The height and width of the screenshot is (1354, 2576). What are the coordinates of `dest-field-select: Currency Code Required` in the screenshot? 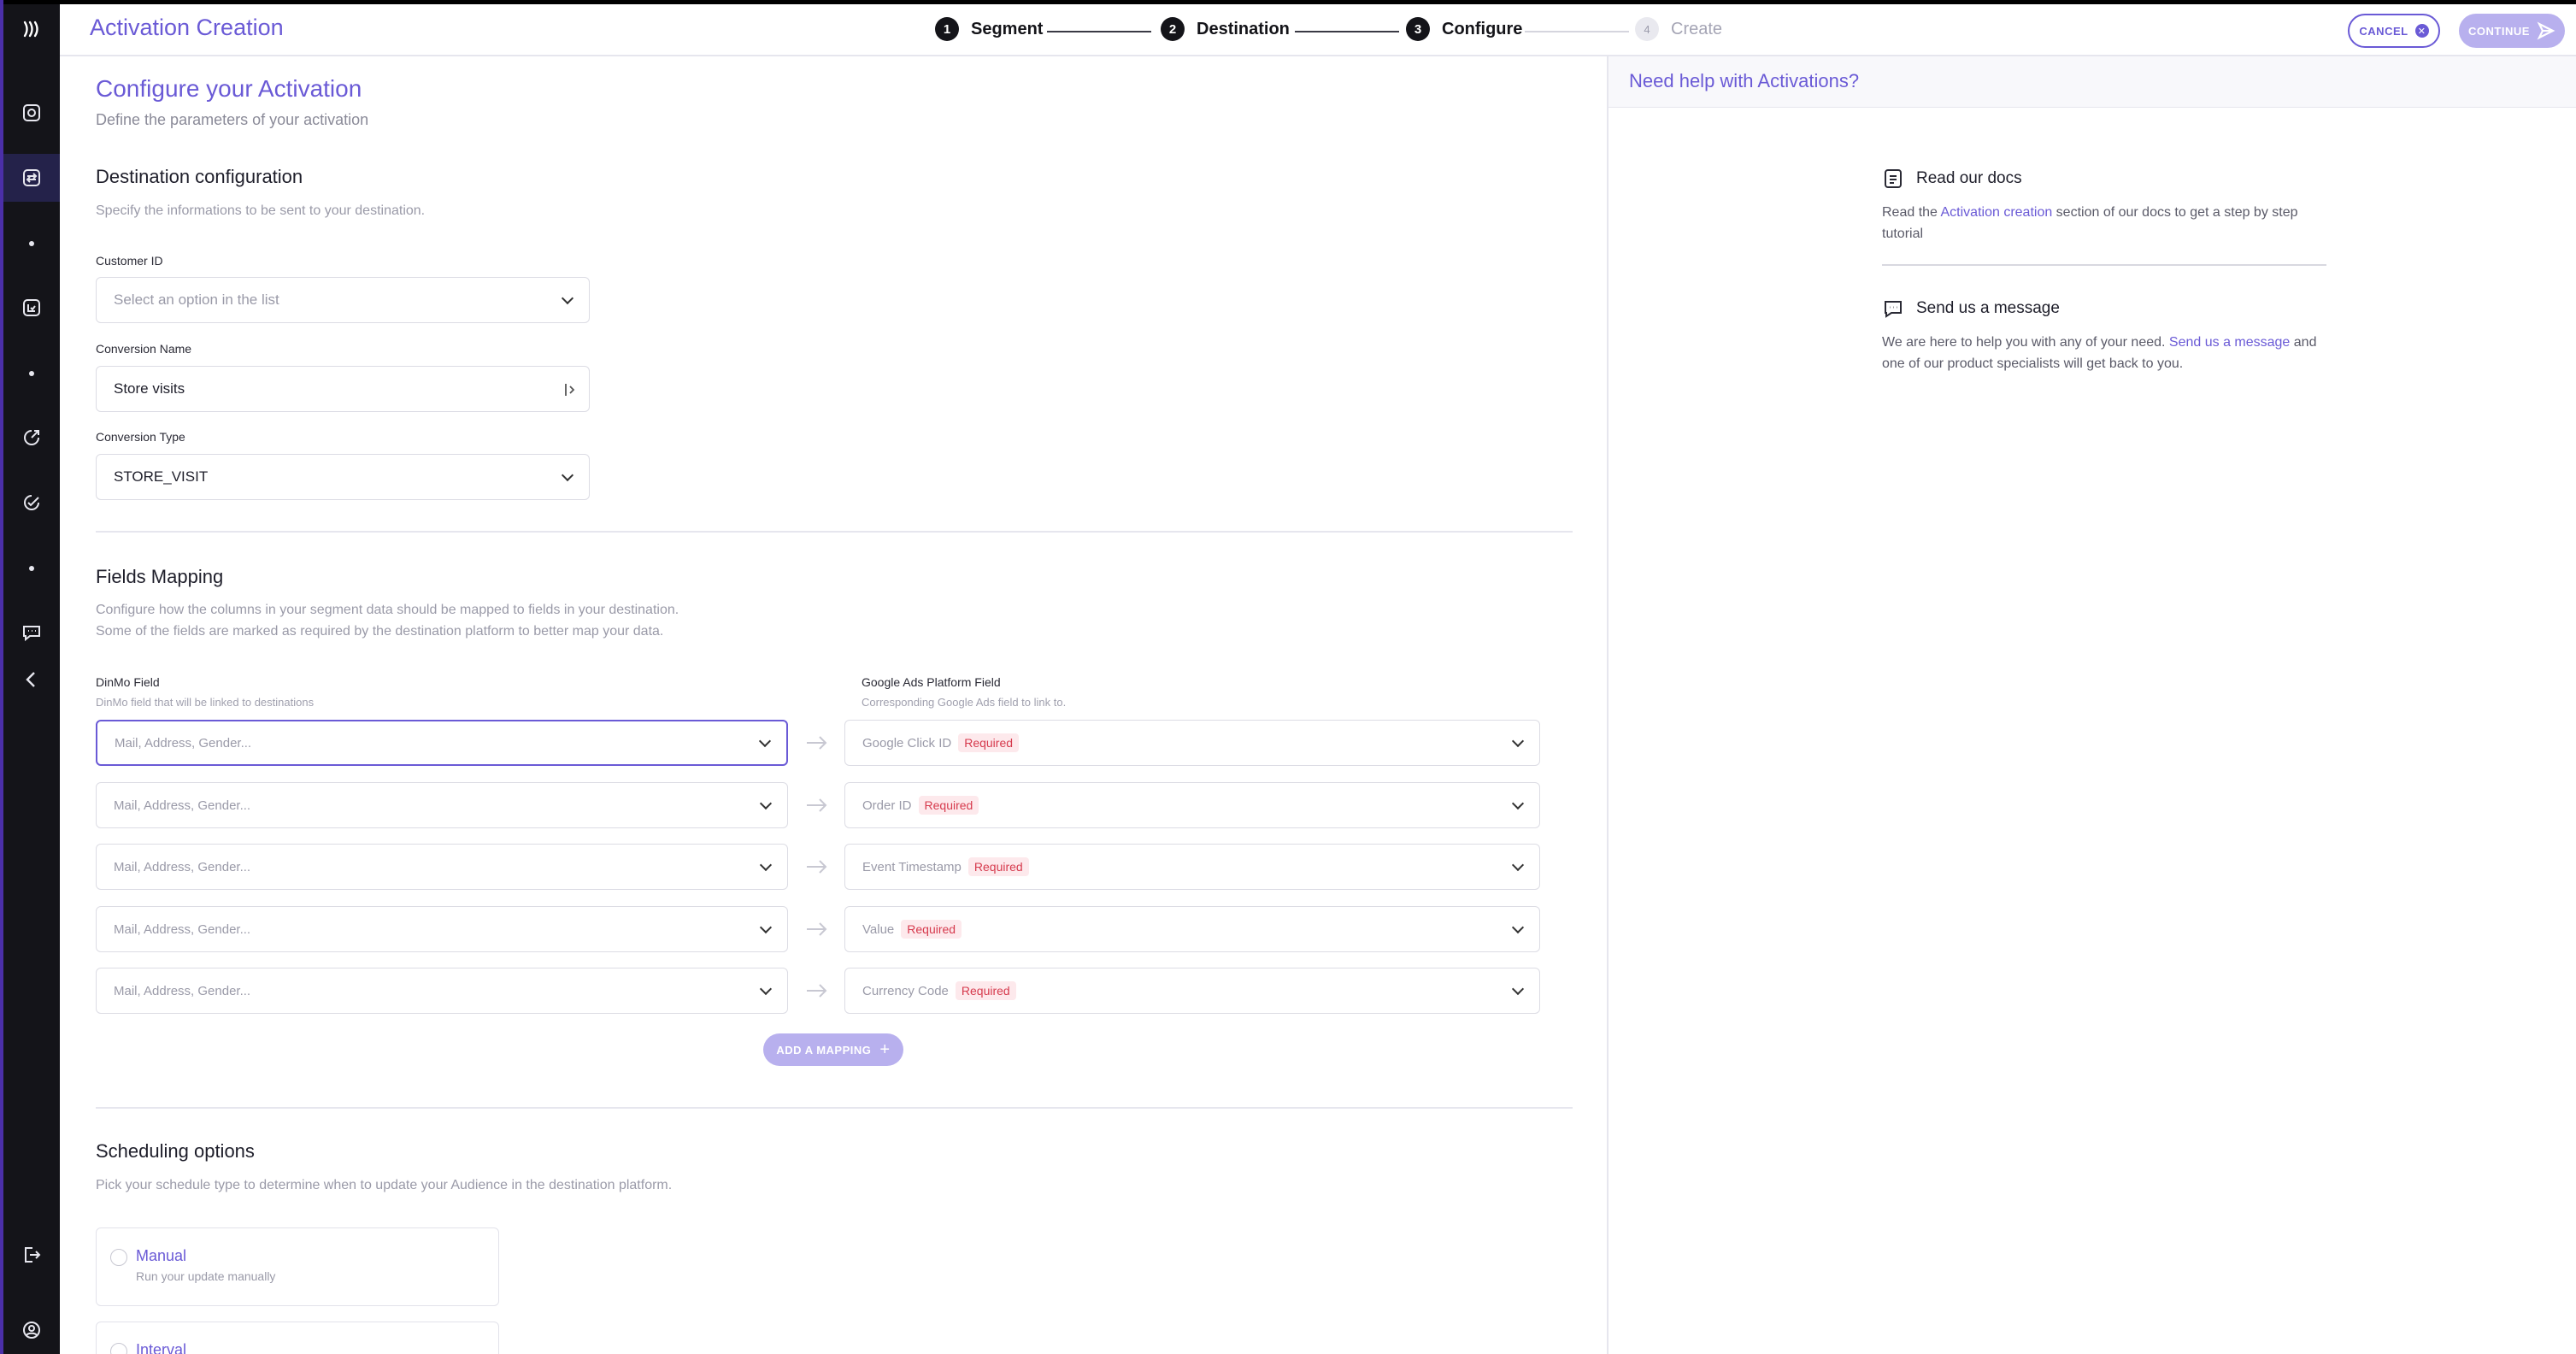 It's located at (1192, 991).